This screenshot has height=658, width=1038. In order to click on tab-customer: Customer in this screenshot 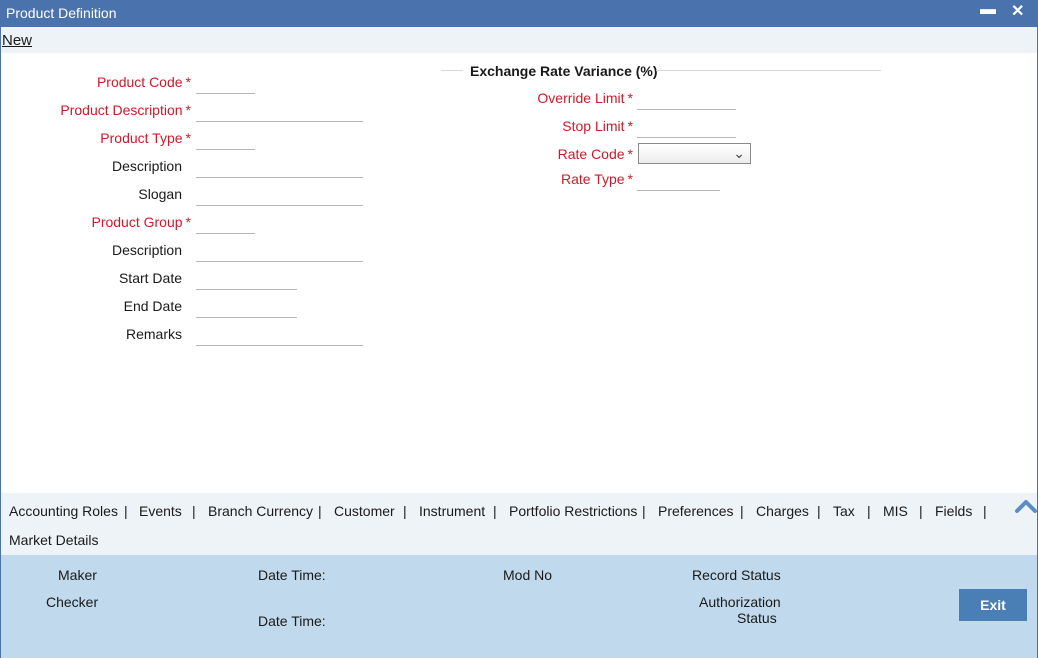, I will do `click(364, 511)`.